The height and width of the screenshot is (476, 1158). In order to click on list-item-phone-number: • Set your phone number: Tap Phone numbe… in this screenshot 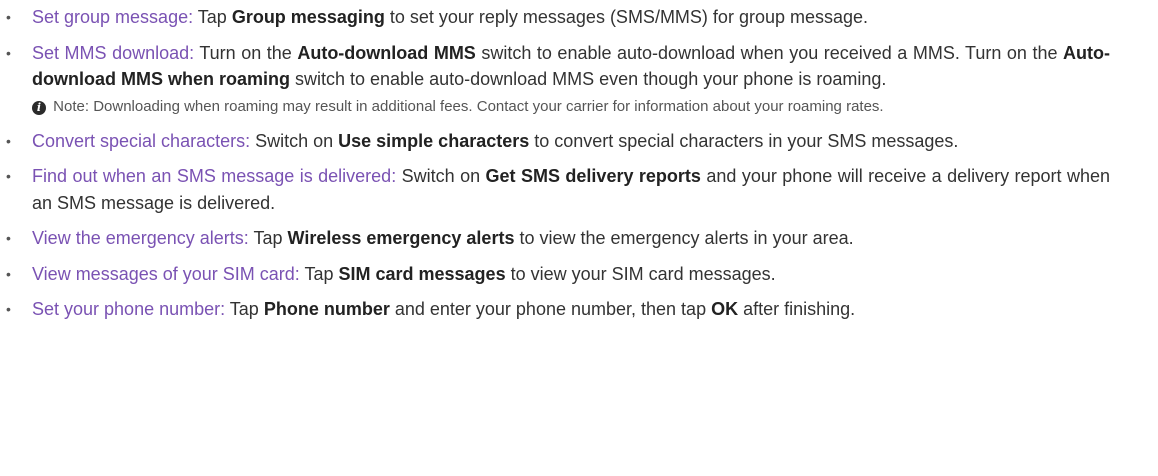, I will do `click(579, 309)`.